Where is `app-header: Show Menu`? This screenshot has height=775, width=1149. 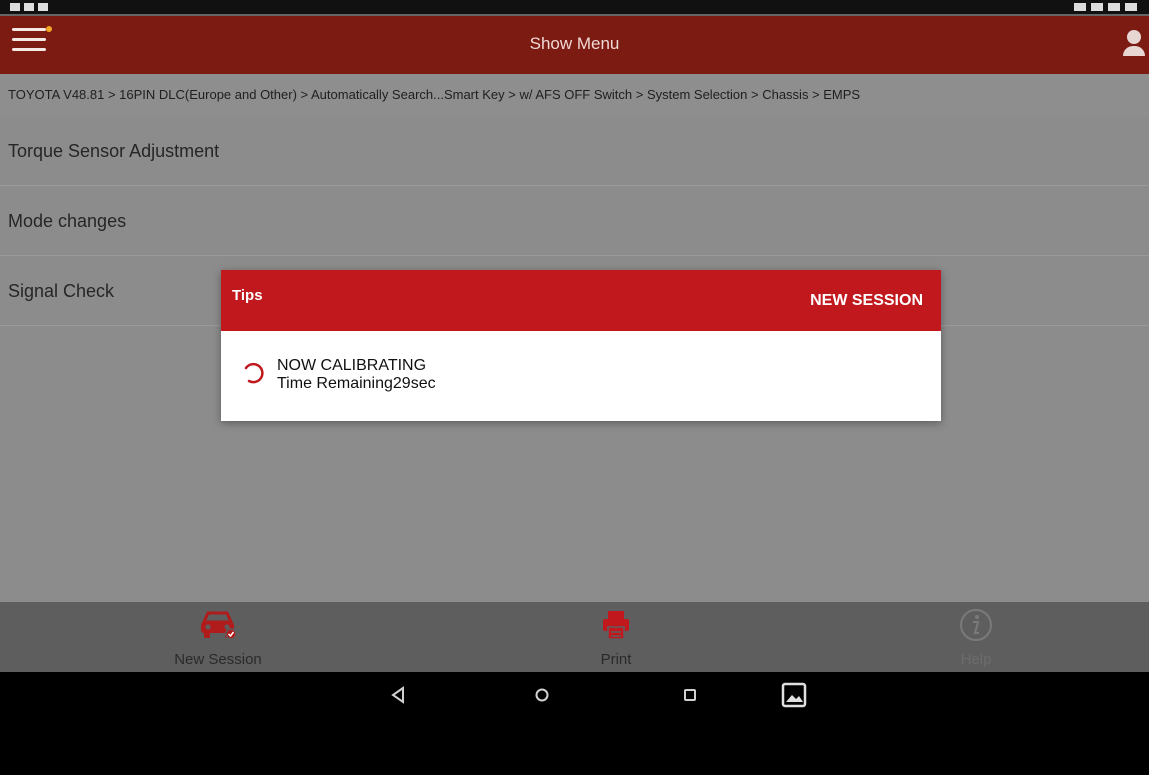 app-header: Show Menu is located at coordinates (574, 45).